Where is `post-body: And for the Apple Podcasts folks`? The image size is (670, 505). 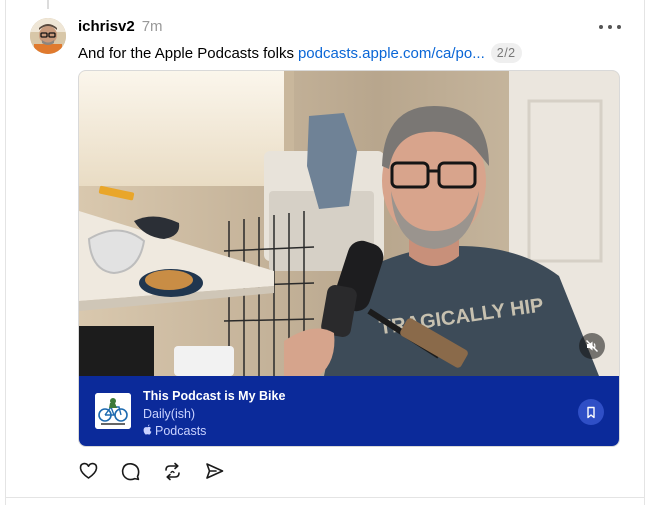
post-body: And for the Apple Podcasts folks is located at coordinates (186, 53).